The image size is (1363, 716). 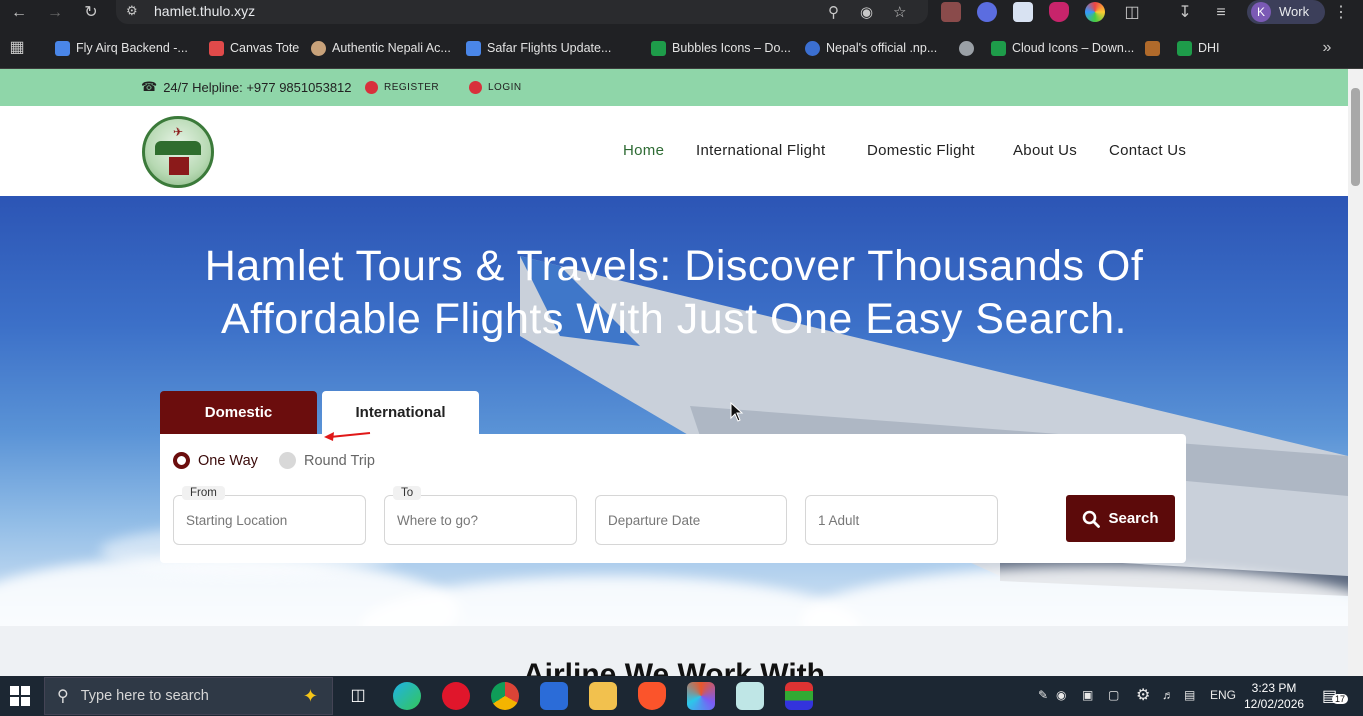 I want to click on notepad-icon, so click(x=750, y=696).